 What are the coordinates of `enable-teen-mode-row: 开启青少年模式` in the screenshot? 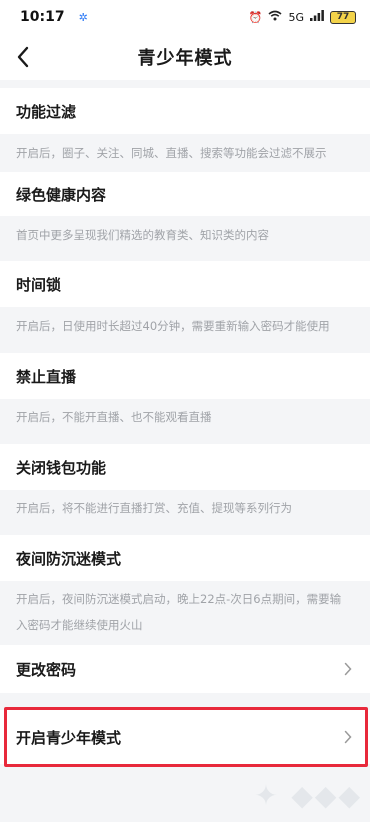 It's located at (185, 737).